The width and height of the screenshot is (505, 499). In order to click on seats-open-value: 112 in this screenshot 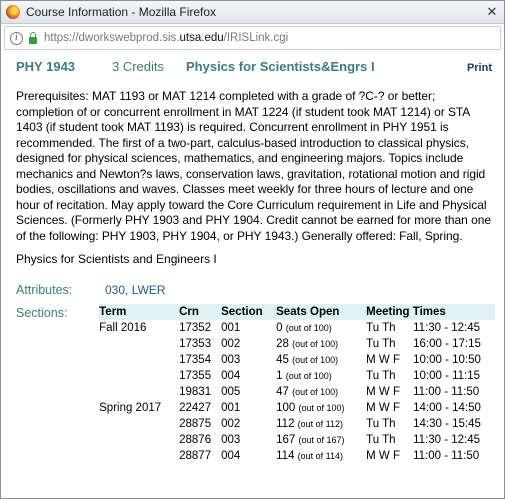, I will do `click(285, 424)`.